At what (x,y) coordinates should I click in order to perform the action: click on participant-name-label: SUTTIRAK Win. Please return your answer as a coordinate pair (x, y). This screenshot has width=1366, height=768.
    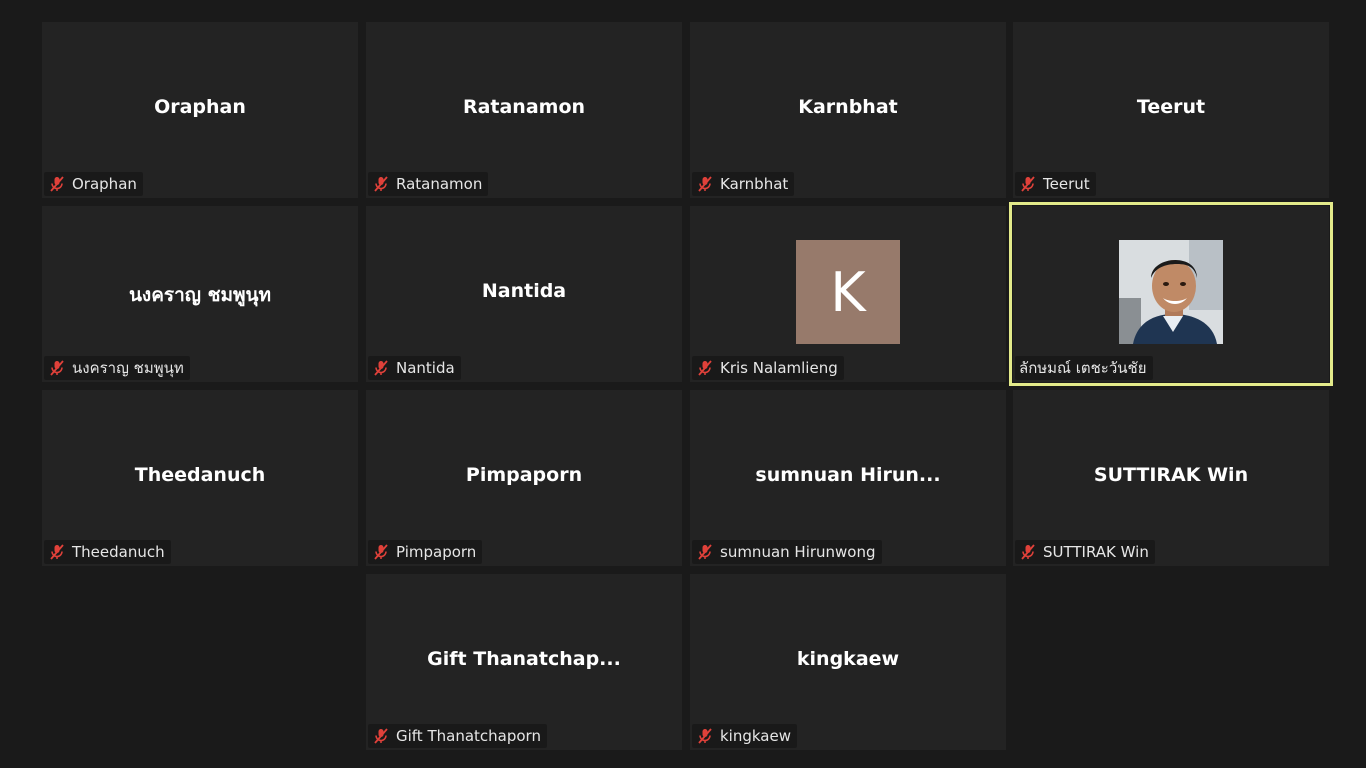
    Looking at the image, I should click on (1096, 552).